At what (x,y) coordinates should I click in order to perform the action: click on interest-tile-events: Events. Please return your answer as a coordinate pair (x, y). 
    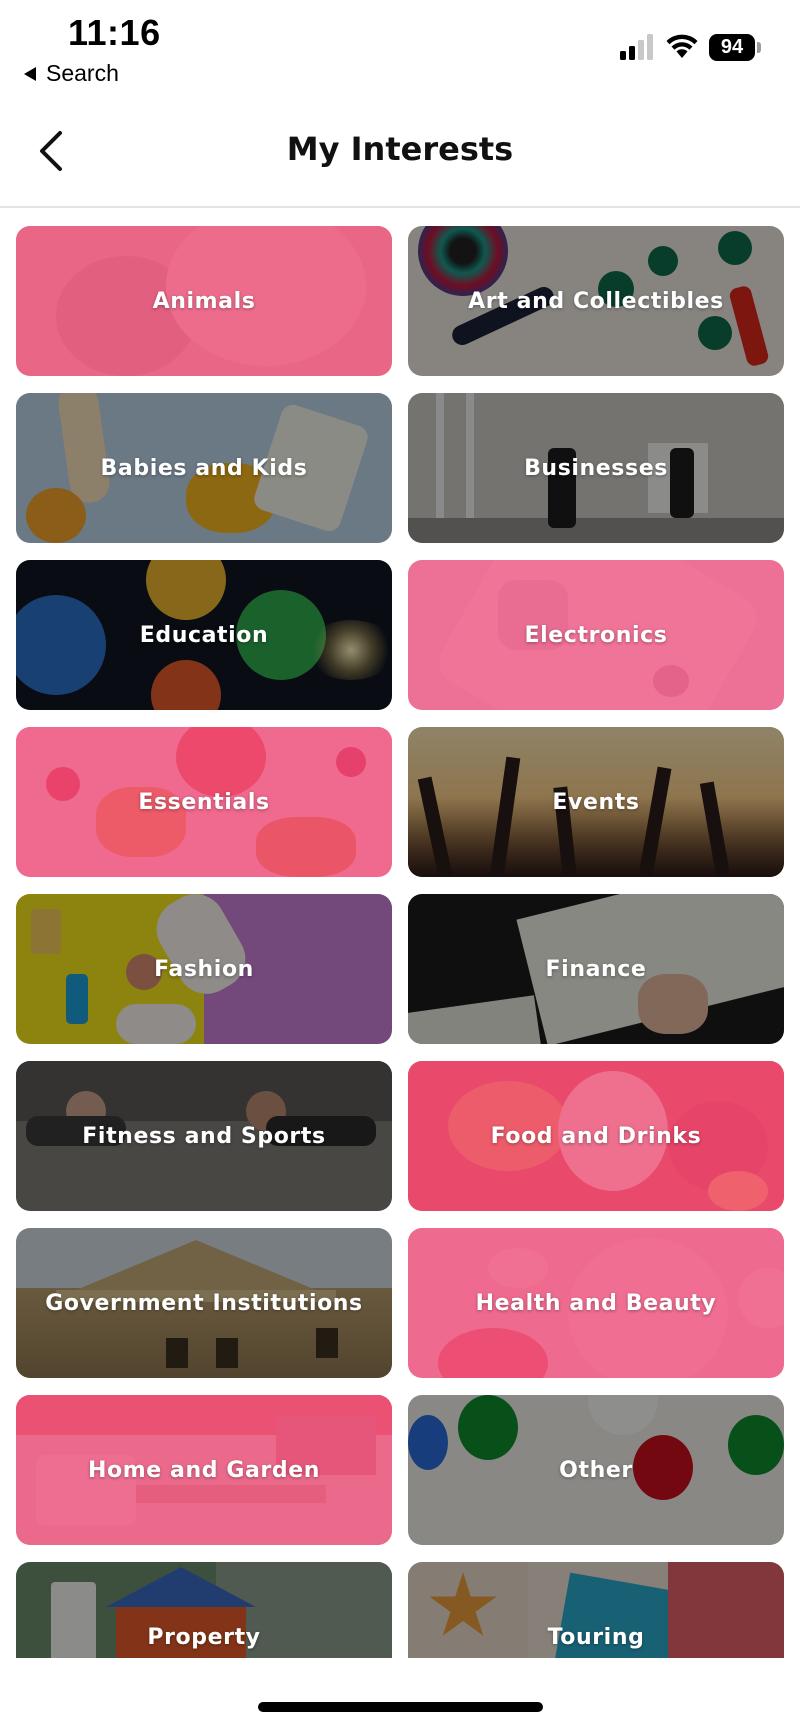
    Looking at the image, I should click on (596, 802).